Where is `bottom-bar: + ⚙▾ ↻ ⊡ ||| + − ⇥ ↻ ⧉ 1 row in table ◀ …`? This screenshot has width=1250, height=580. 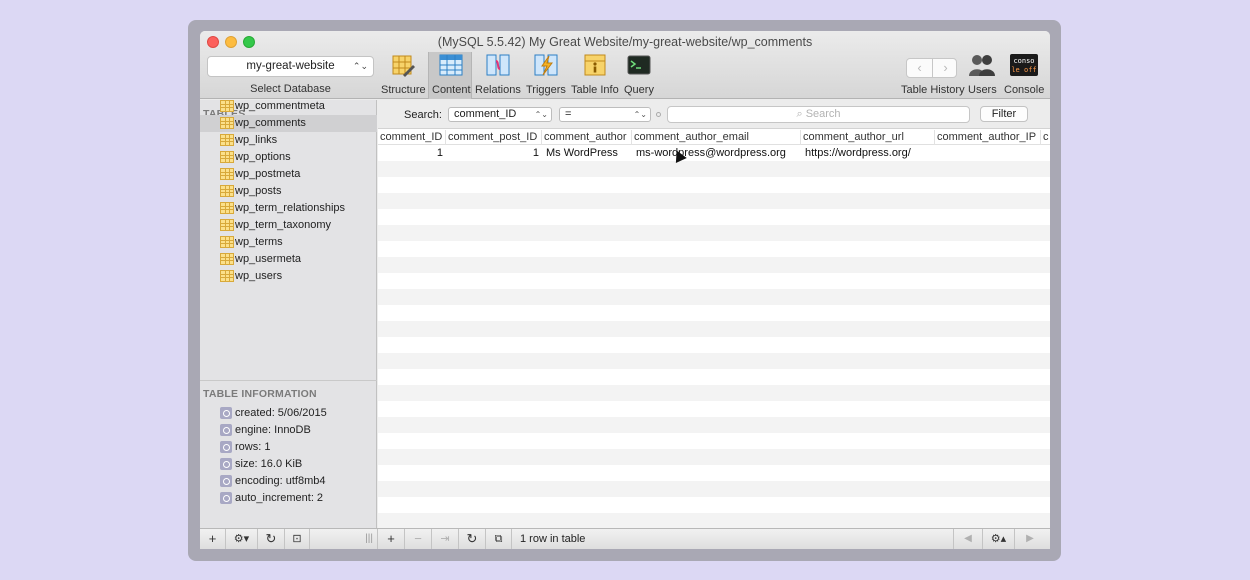
bottom-bar: + ⚙▾ ↻ ⊡ ||| + − ⇥ ↻ ⧉ 1 row in table ◀ … is located at coordinates (625, 538).